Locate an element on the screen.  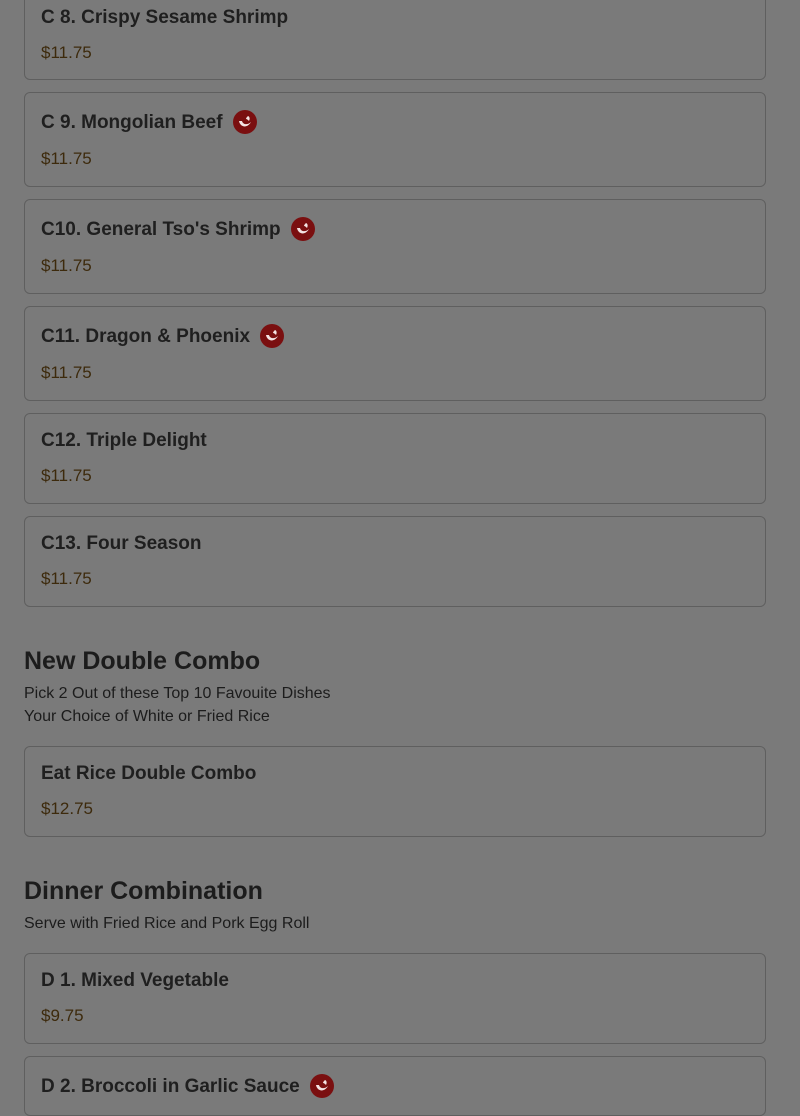
menu-item-card: C 9. Mongolian Beef $11.75 is located at coordinates (395, 139).